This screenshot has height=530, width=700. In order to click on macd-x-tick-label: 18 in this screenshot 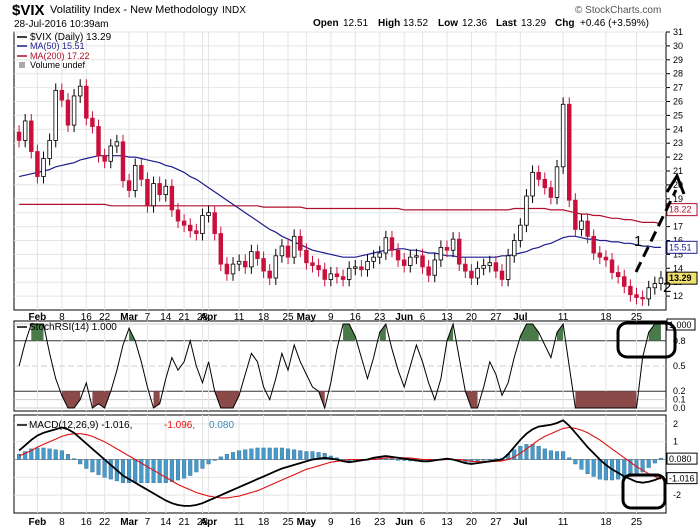, I will do `click(606, 522)`.